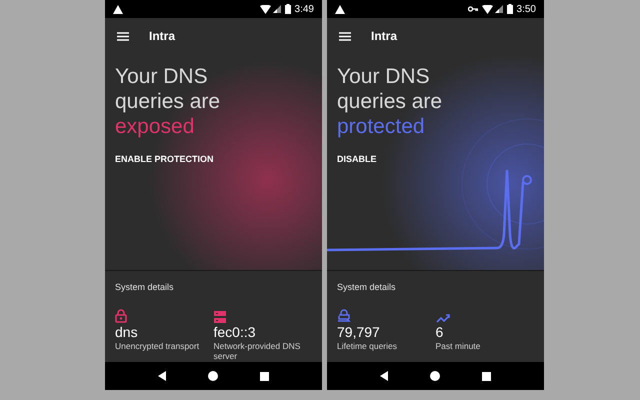 This screenshot has width=640, height=400. I want to click on protection-toggle-button: DISABLE, so click(357, 159).